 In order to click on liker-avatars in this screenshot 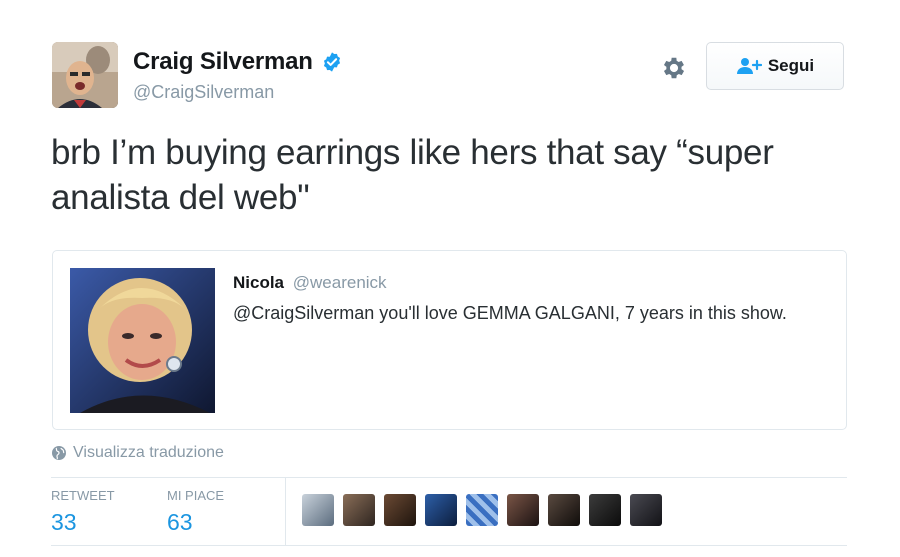, I will do `click(482, 510)`.